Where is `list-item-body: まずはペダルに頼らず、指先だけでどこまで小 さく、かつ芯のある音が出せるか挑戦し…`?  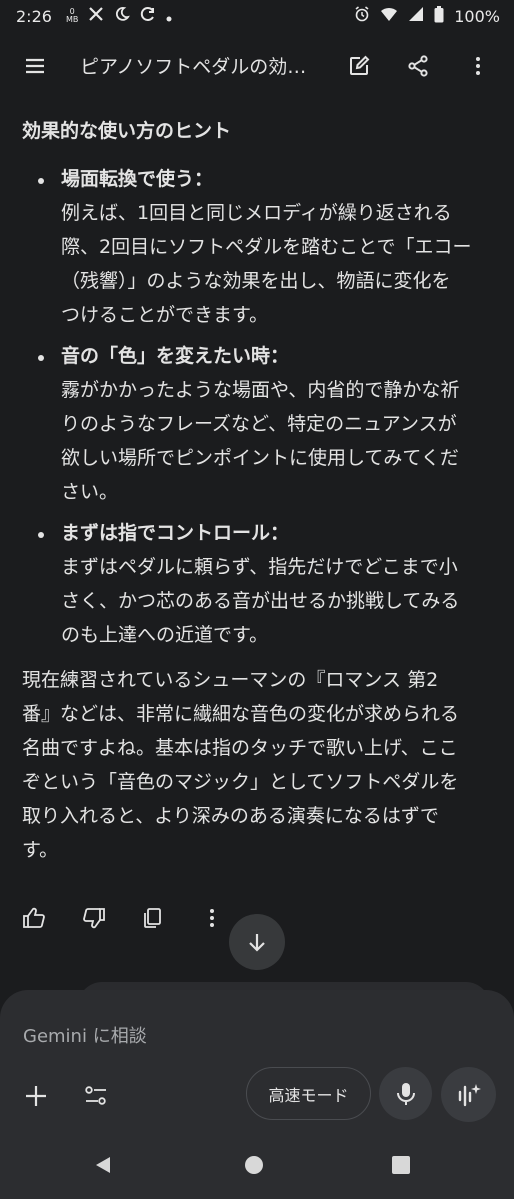
list-item-body: まずはペダルに頼らず、指先だけでどこまで小 さく、かつ芯のある音が出せるか挑戦し… is located at coordinates (271, 601).